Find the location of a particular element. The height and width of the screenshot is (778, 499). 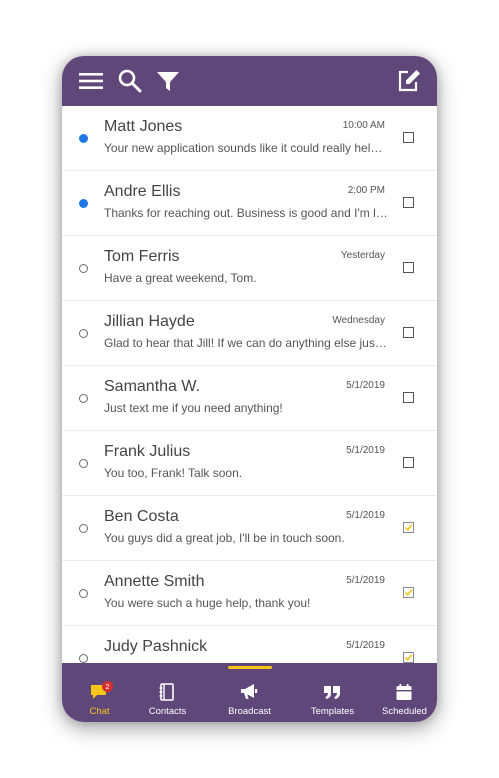

hamburger-menu-icon is located at coordinates (91, 81).